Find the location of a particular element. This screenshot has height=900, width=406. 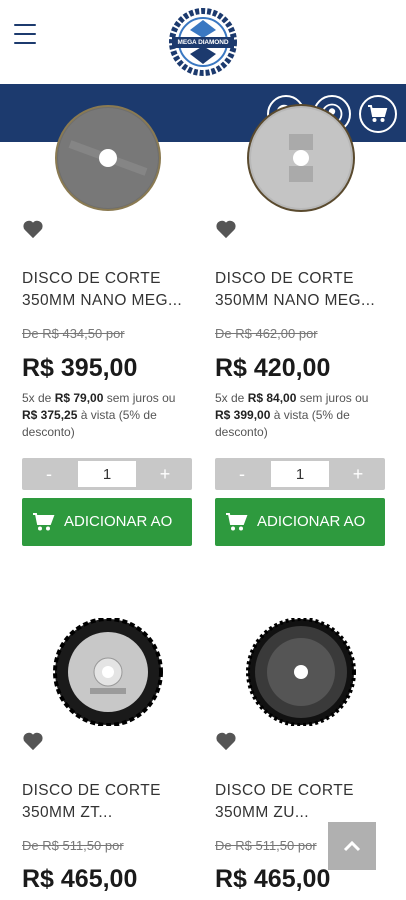

logo: MEGA DIAMOND is located at coordinates (203, 42).